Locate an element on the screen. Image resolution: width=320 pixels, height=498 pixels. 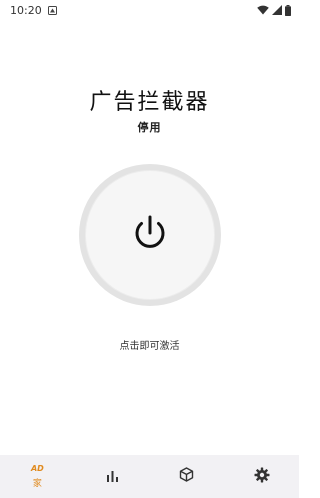
status-bar: 10:20 is located at coordinates (149, 10).